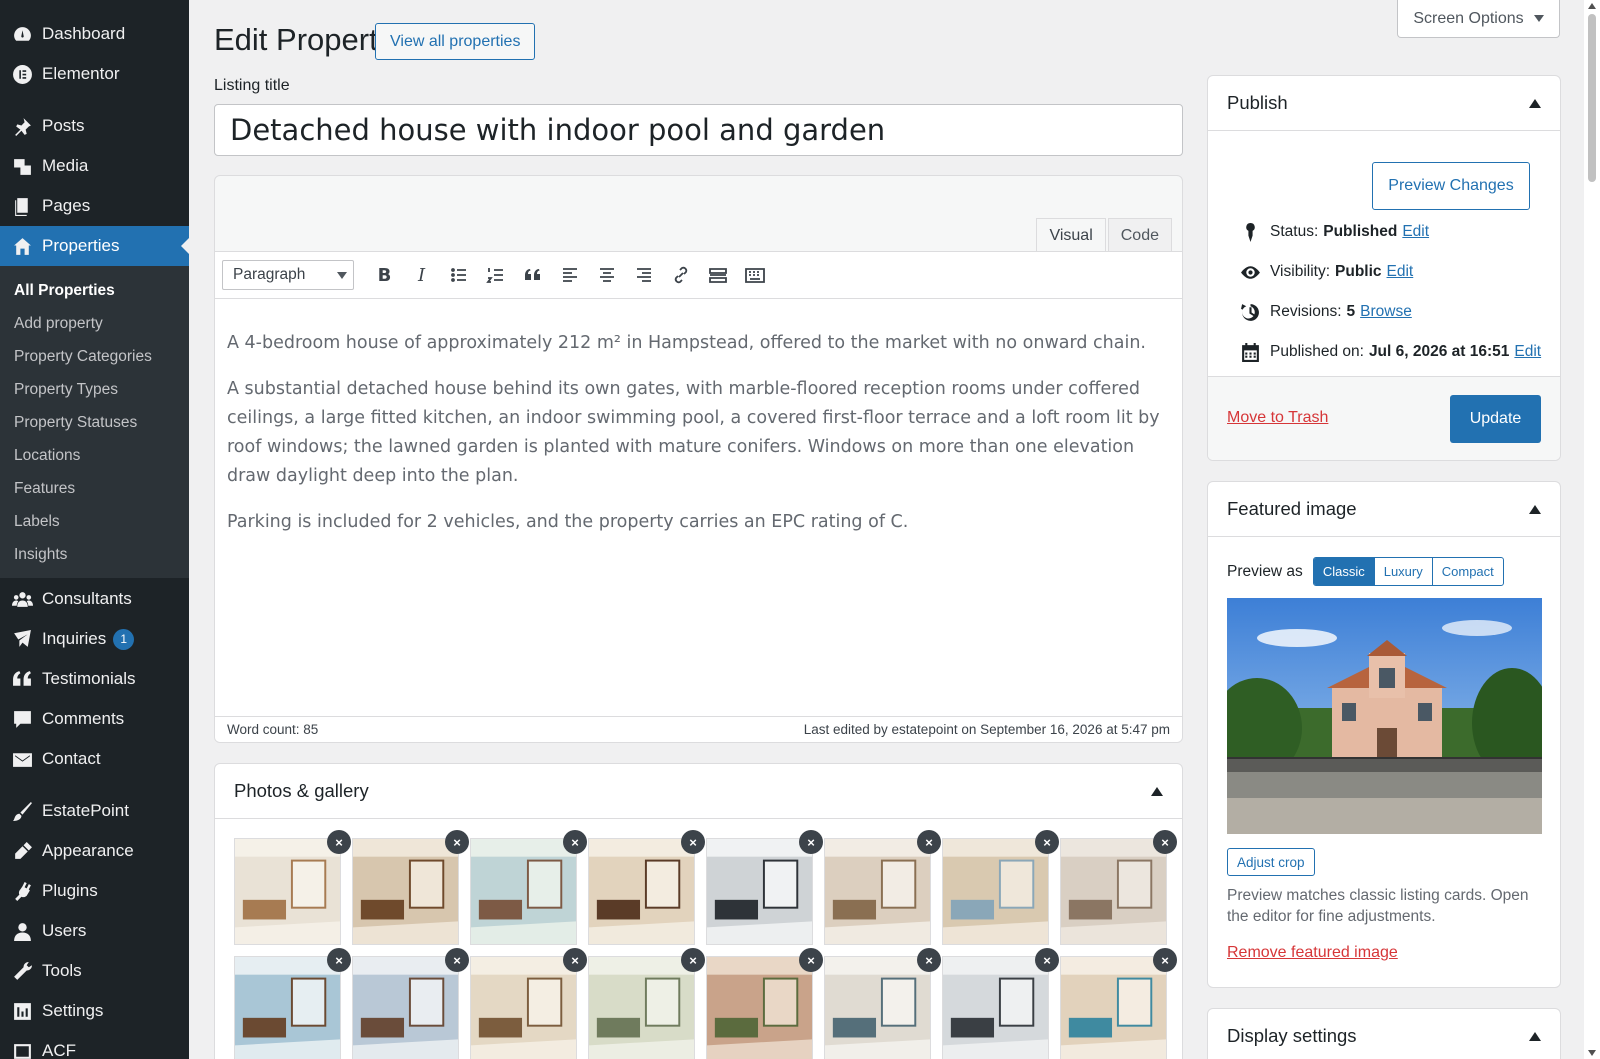 This screenshot has height=1059, width=1600. Describe the element at coordinates (94, 126) in the screenshot. I see `menu-posts: Posts` at that location.